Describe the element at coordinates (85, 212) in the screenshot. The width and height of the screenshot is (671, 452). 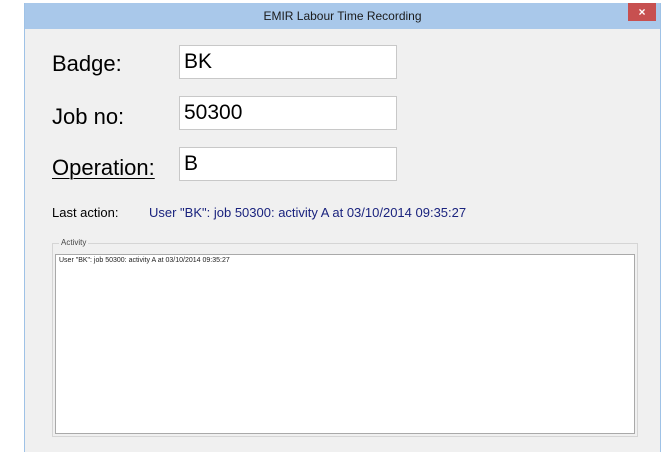
I see `last-action-label: Last action:` at that location.